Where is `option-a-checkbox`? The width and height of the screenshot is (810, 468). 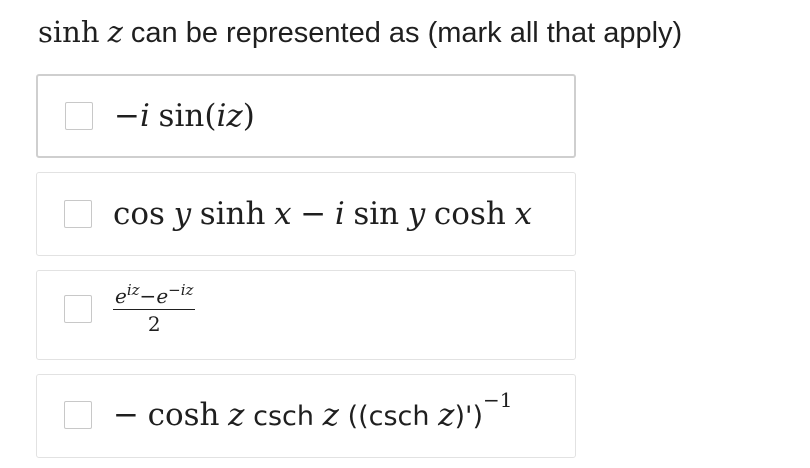 option-a-checkbox is located at coordinates (79, 116).